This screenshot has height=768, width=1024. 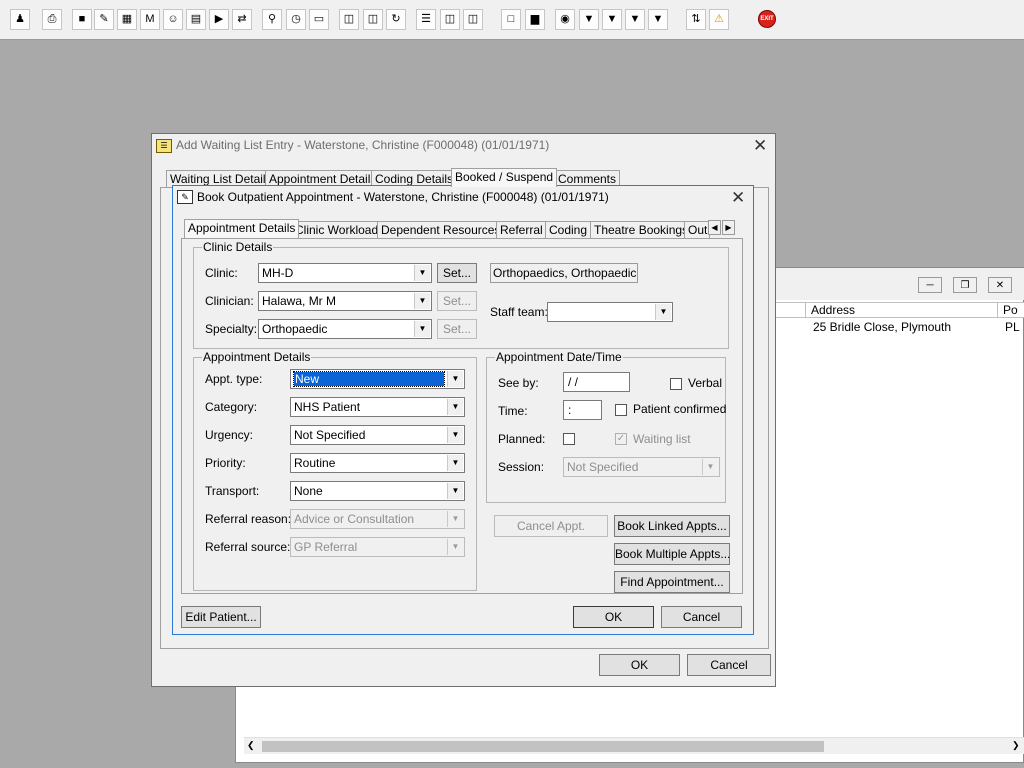 What do you see at coordinates (1011, 310) in the screenshot?
I see `column-postcode: Po` at bounding box center [1011, 310].